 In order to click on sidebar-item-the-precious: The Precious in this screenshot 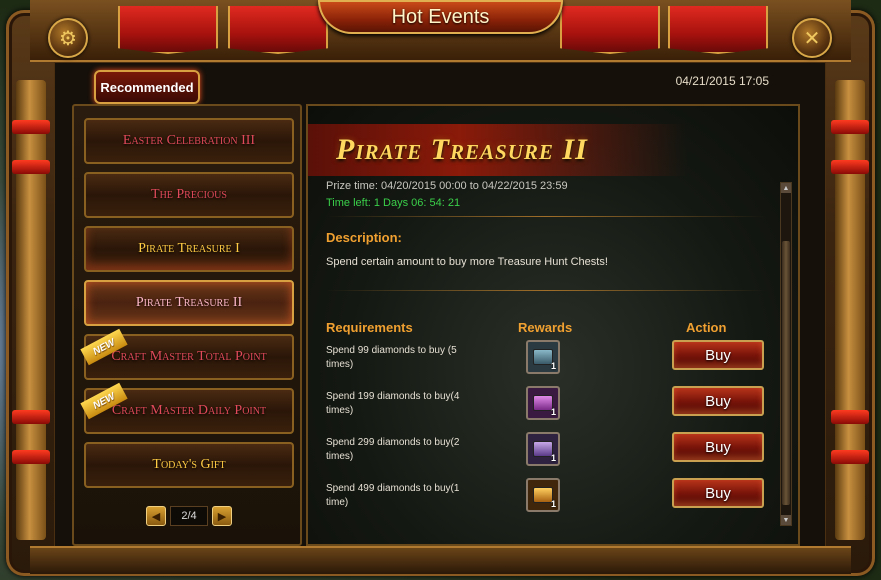, I will do `click(189, 195)`.